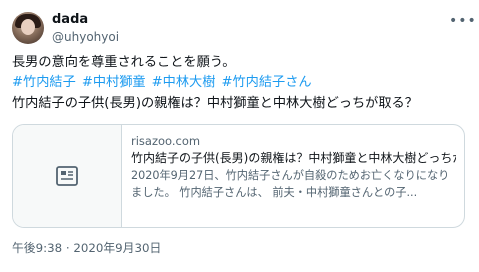 The width and height of the screenshot is (479, 272). I want to click on card-title: 竹内結子の子供(長男)の親権は？中村獅童と中林大樹どっちが取る？, so click(293, 158).